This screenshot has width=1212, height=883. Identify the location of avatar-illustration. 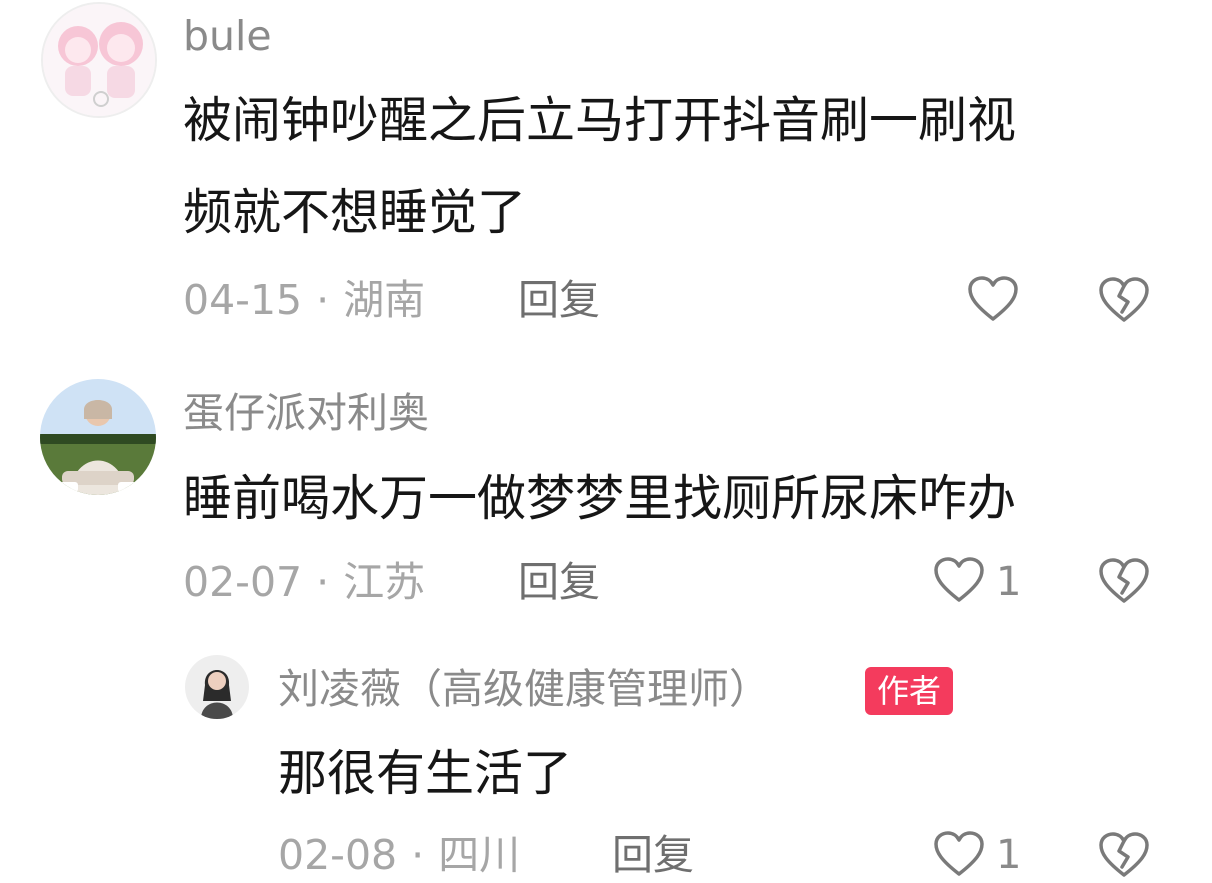
(99, 60).